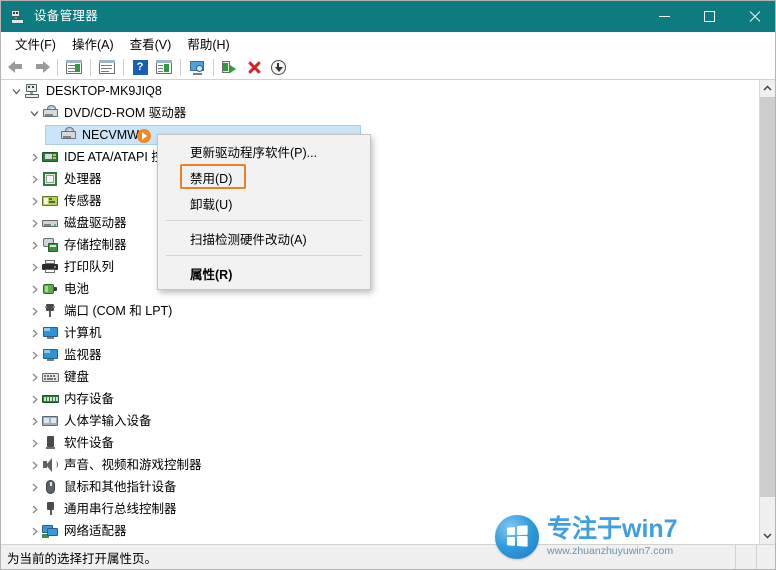 The image size is (776, 570). Describe the element at coordinates (264, 203) in the screenshot. I see `ctx-uninstall: 卸载(U)` at that location.